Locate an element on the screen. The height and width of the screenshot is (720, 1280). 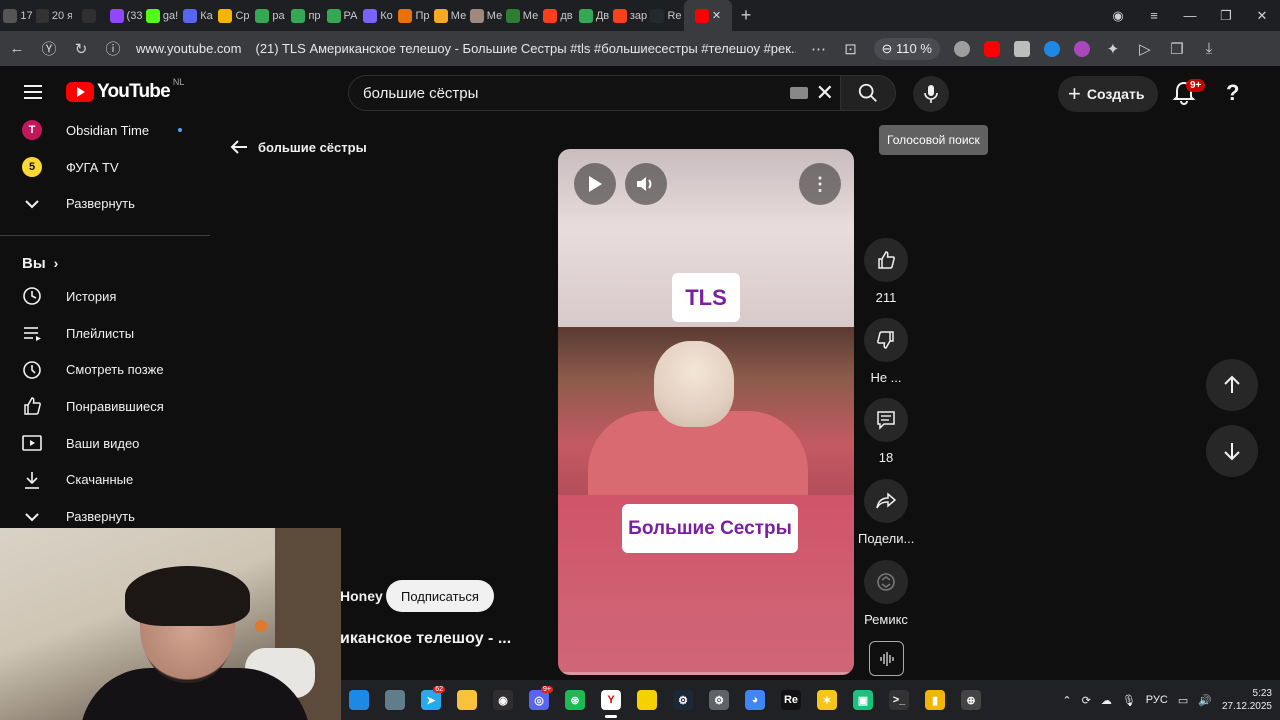
discord-app: ◎ 9+ is located at coordinates (539, 700).